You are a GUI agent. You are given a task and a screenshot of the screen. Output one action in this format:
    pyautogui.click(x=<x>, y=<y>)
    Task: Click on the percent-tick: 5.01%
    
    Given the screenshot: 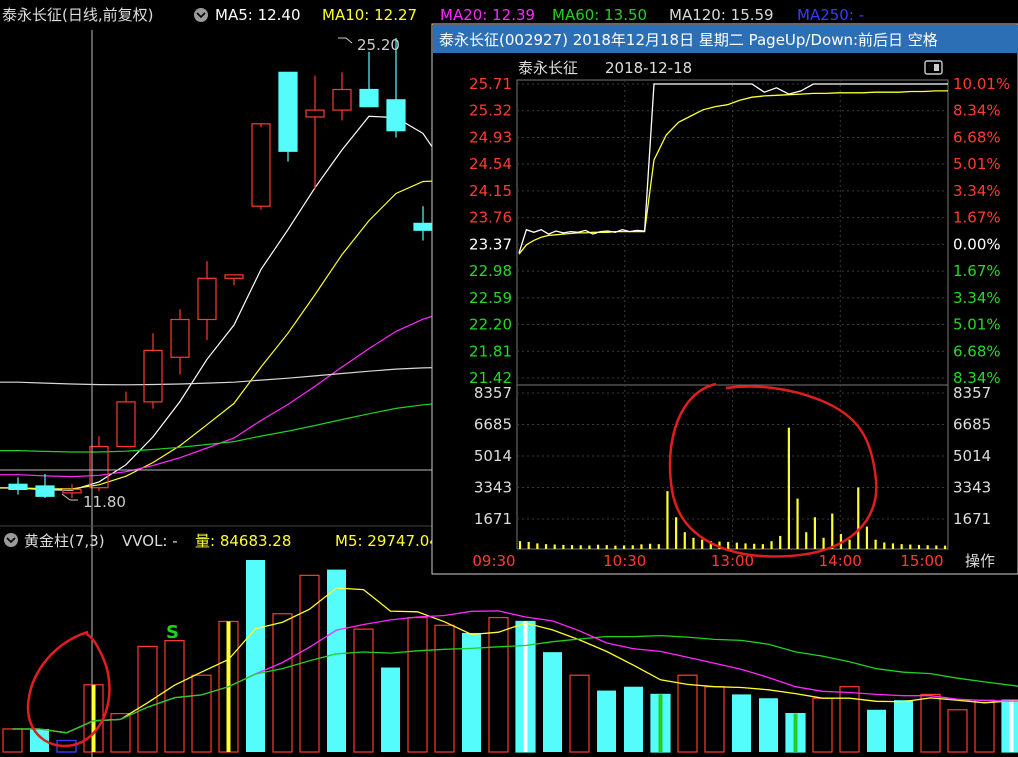 What is the action you would take?
    pyautogui.click(x=977, y=325)
    